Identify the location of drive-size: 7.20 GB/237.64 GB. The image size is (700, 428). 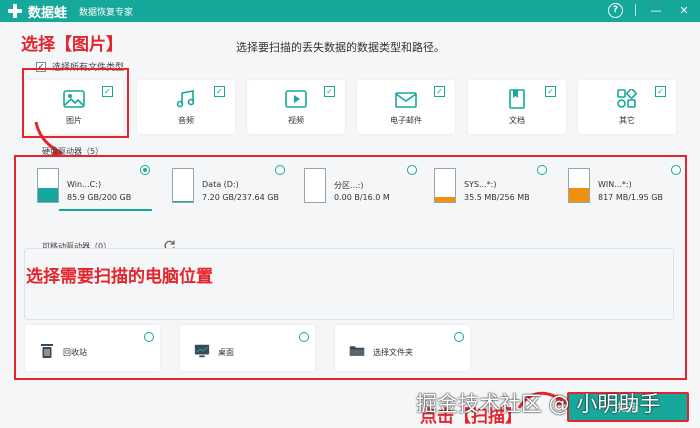
(240, 197).